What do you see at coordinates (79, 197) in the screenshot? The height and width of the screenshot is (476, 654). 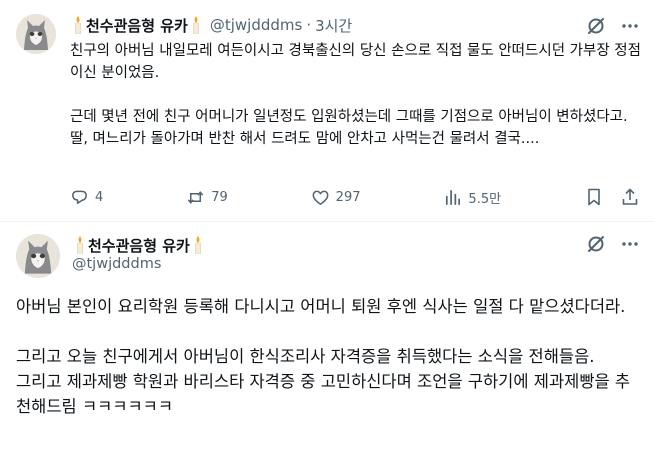 I see `reply-icon` at bounding box center [79, 197].